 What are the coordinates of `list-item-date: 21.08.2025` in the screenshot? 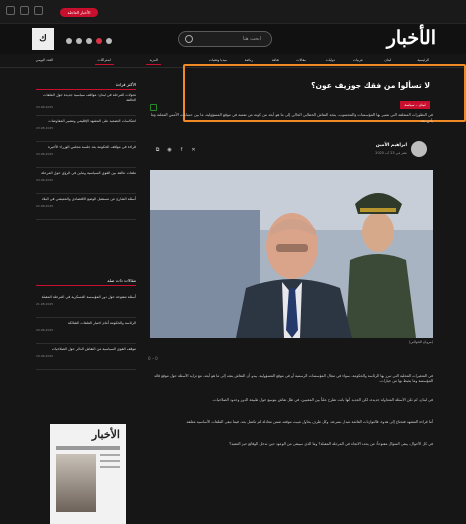 It's located at (45, 304).